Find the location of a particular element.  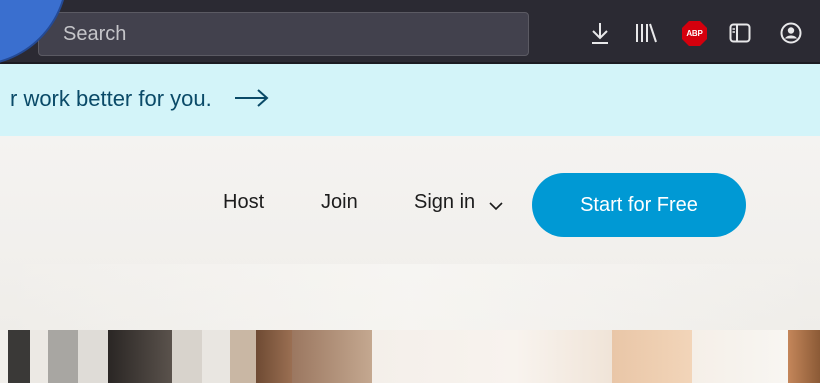

download-icon is located at coordinates (600, 33).